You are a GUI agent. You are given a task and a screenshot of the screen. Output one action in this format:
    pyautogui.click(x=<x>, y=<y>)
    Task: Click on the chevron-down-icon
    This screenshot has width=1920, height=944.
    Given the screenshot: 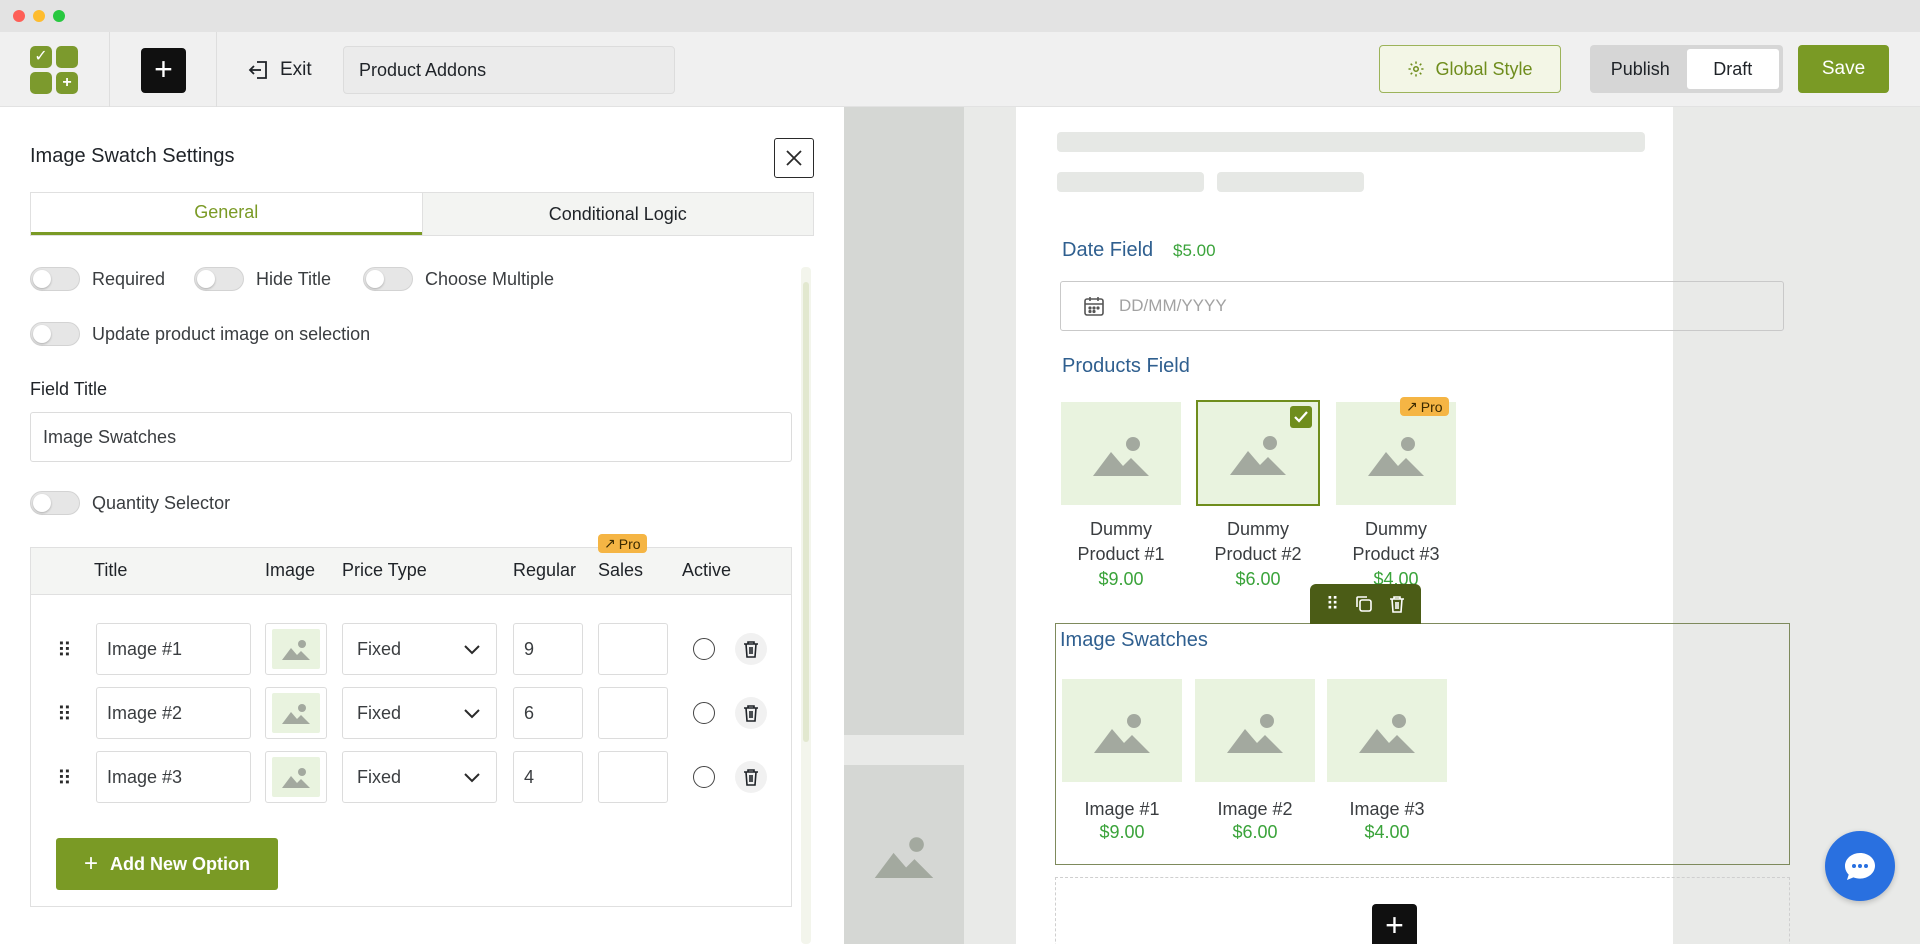 What is the action you would take?
    pyautogui.click(x=472, y=778)
    